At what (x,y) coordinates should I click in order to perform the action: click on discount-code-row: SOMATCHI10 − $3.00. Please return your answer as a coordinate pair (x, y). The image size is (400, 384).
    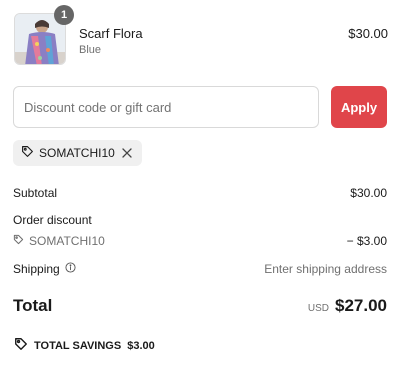
    Looking at the image, I should click on (200, 241).